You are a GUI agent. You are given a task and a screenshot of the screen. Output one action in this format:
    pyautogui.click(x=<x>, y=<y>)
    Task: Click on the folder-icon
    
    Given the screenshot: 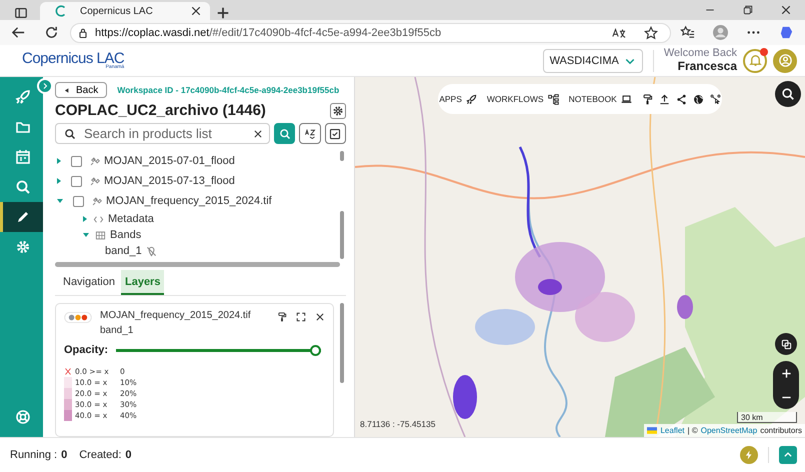 What is the action you would take?
    pyautogui.click(x=23, y=127)
    